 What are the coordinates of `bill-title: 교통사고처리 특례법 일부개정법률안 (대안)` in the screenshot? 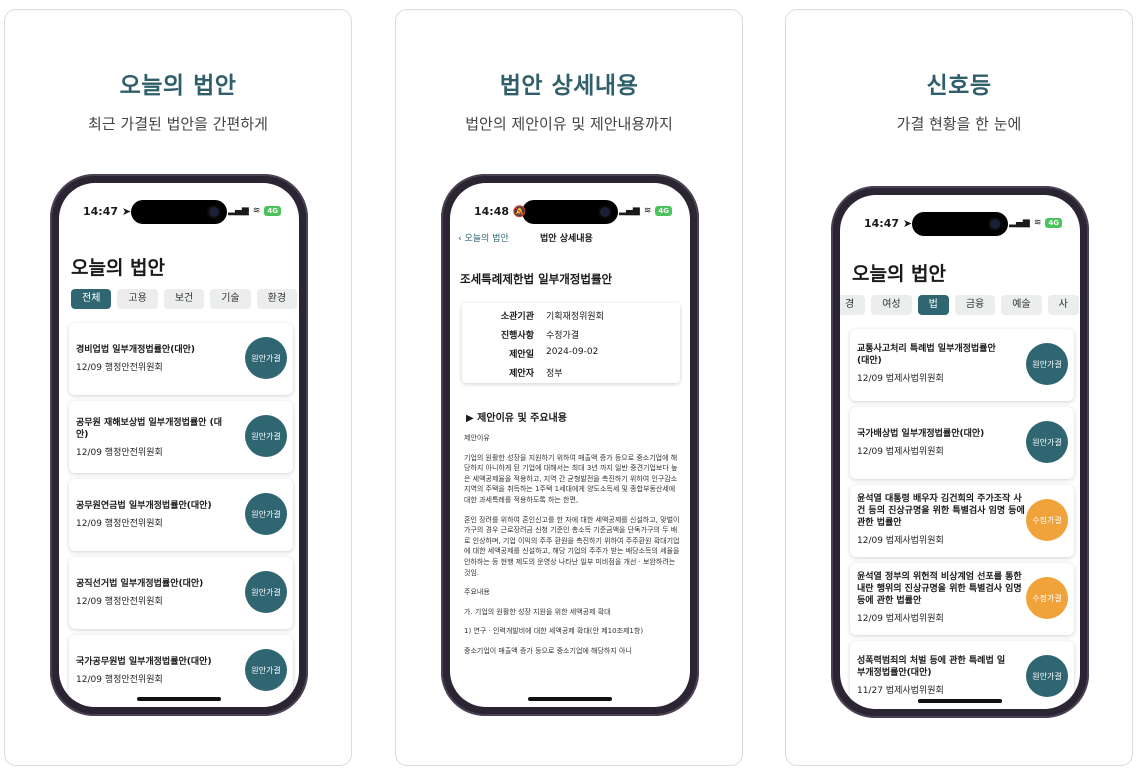 It's located at (926, 355).